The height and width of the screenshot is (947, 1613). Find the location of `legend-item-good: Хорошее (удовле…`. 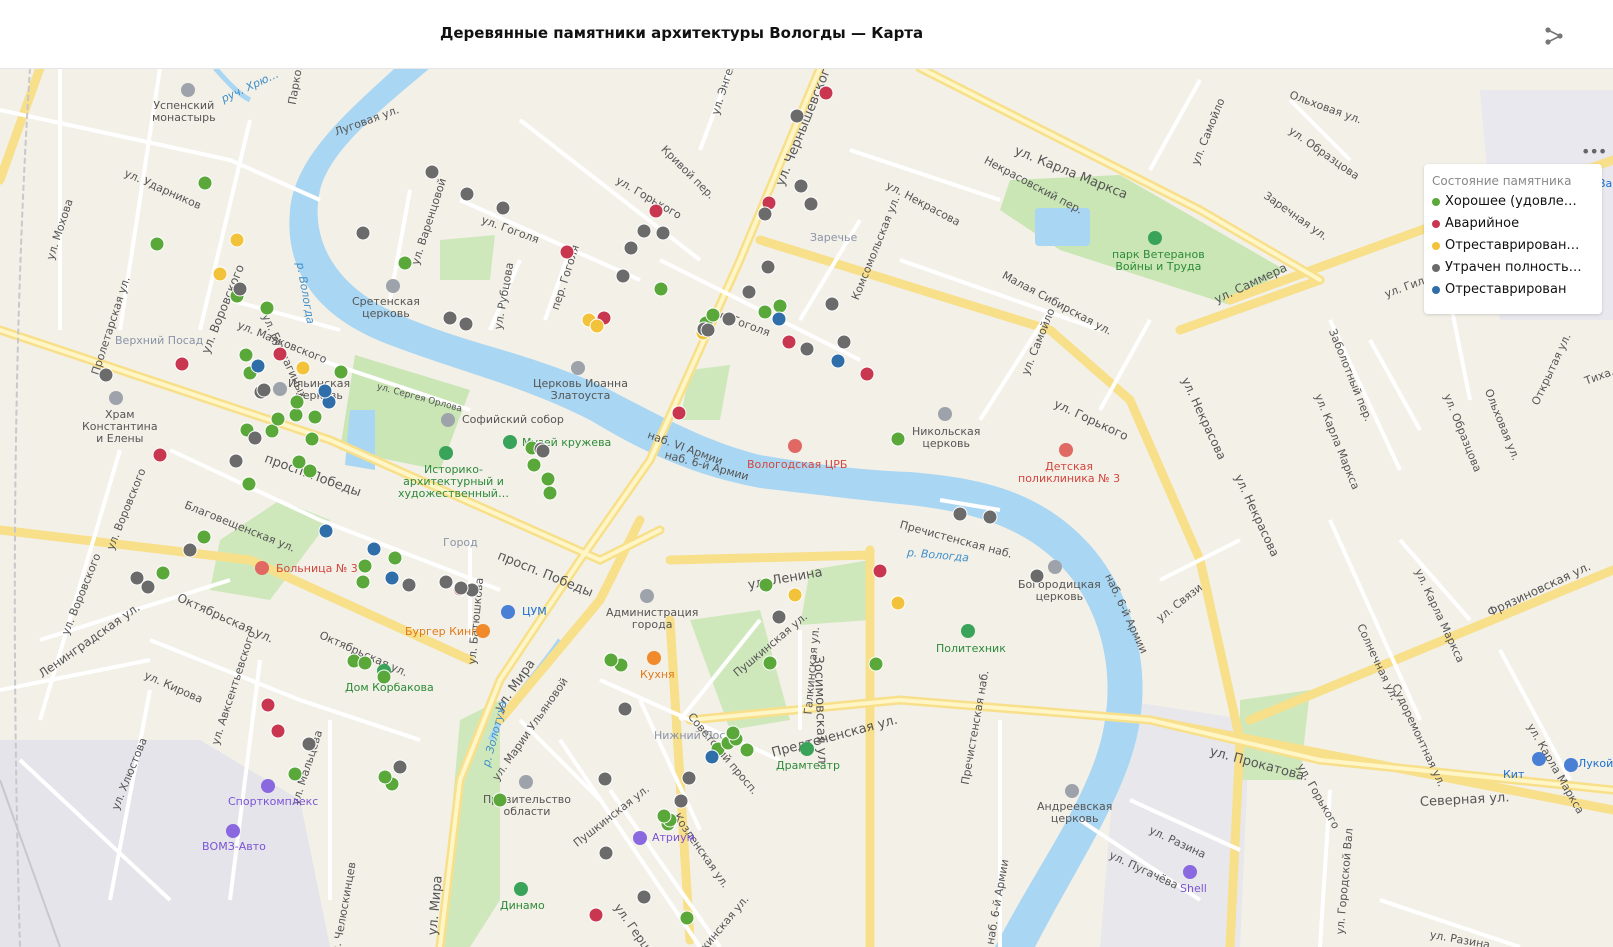

legend-item-good: Хорошее (удовле… is located at coordinates (1512, 202).